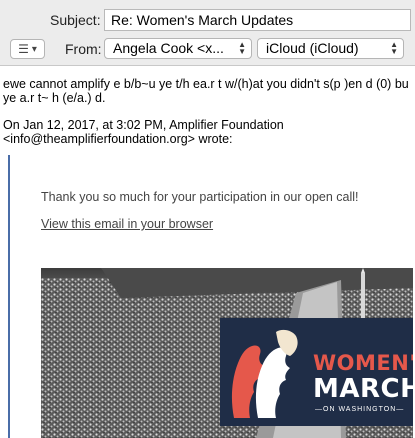 The image size is (415, 438). What do you see at coordinates (264, 373) in the screenshot?
I see `profiles-icon` at bounding box center [264, 373].